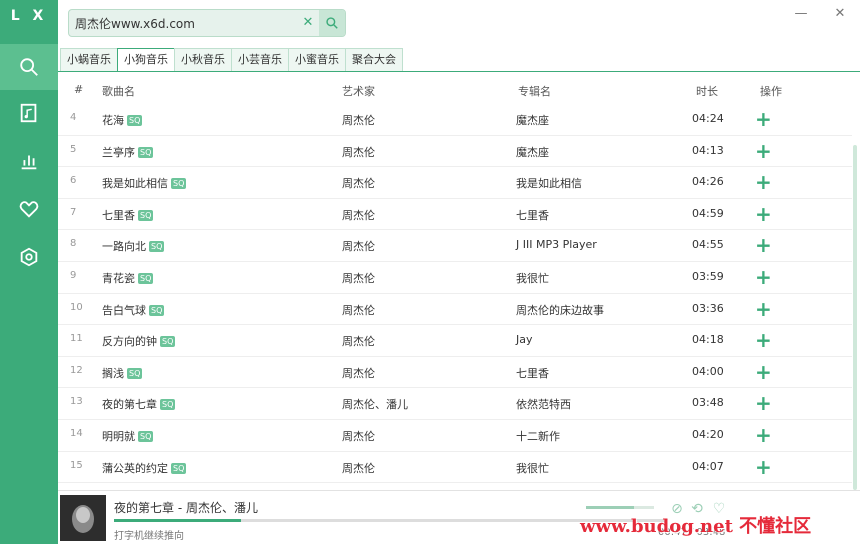 This screenshot has height=544, width=860. I want to click on song-name: 我是如此相信 SQ, so click(144, 183).